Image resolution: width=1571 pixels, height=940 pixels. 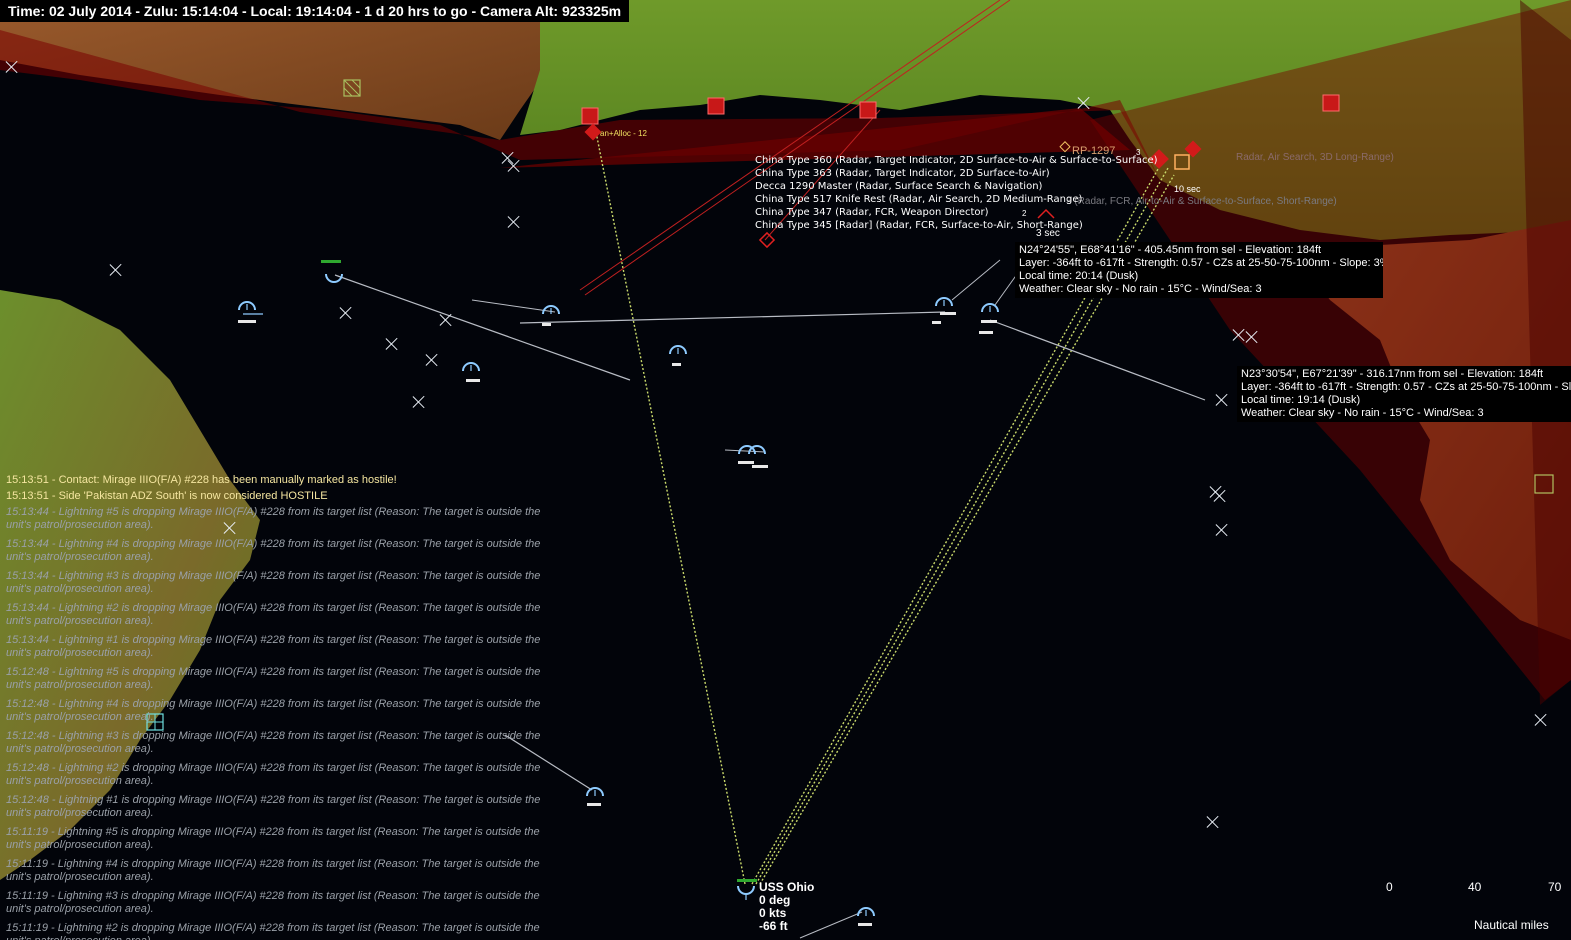 I want to click on scale-bar: 0 40 70 Nautical miles, so click(x=1473, y=909).